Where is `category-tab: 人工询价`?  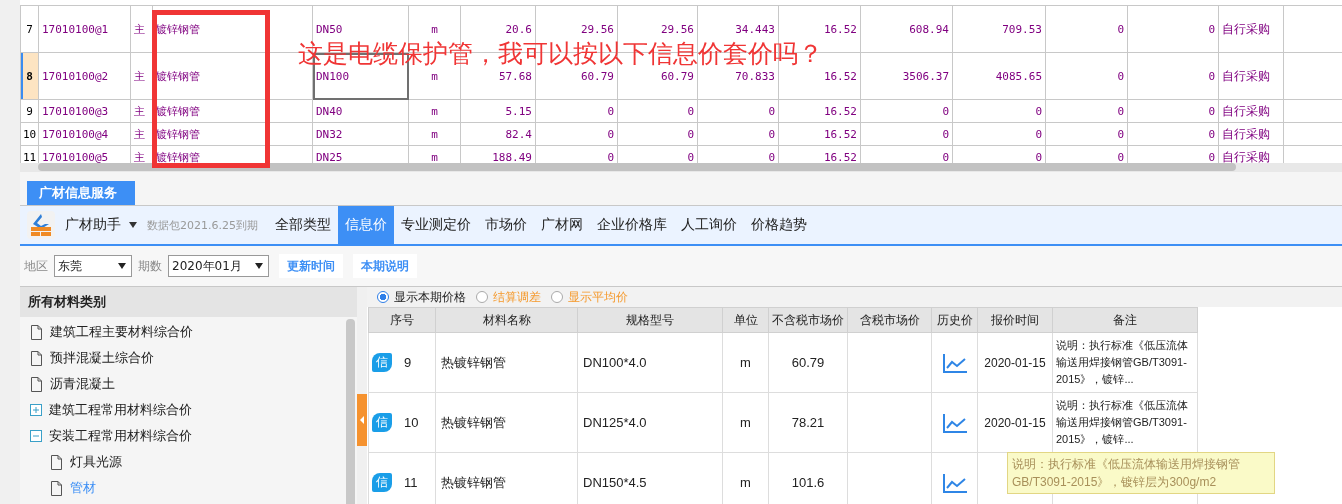
category-tab: 人工询价 is located at coordinates (709, 225).